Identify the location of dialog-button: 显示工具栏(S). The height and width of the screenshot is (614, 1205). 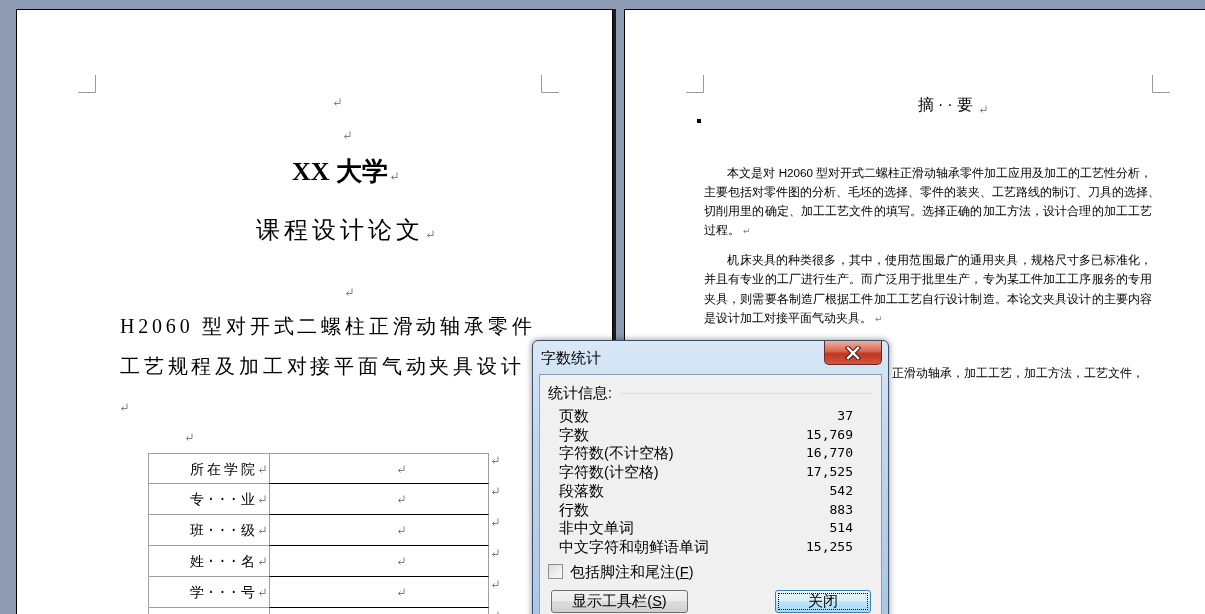
(619, 601).